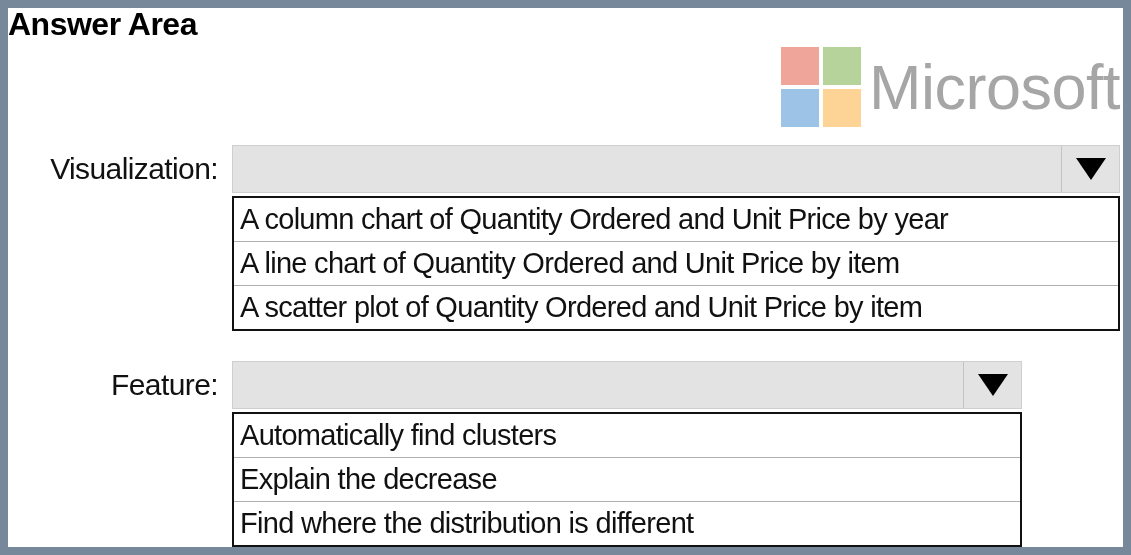  What do you see at coordinates (676, 219) in the screenshot?
I see `dropdown-option: A column chart of Quantity Ordered and Unit Price by year` at bounding box center [676, 219].